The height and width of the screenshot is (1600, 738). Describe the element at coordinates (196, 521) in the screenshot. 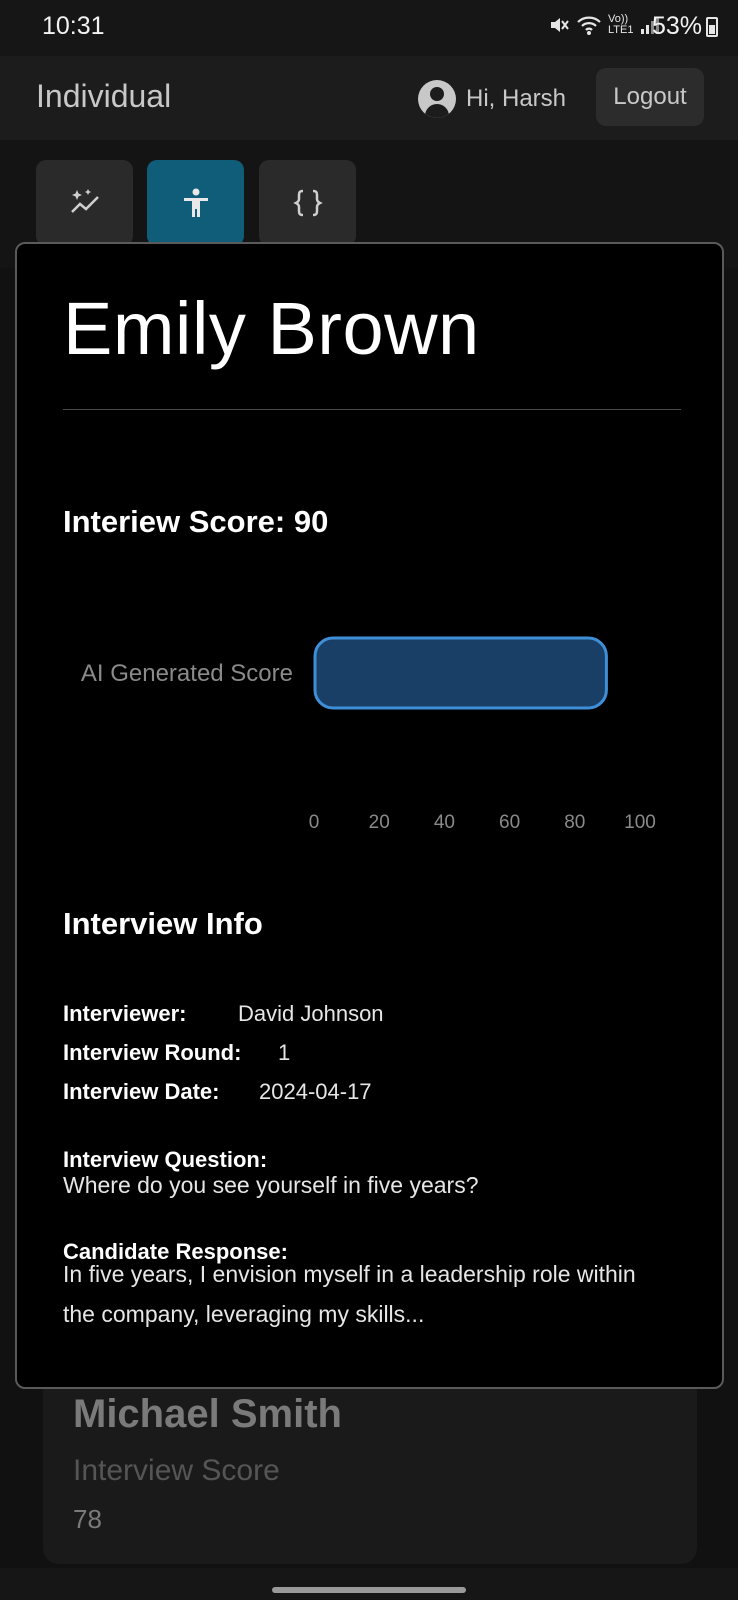

I see `interview-score-title: Interiew Score: 90` at that location.